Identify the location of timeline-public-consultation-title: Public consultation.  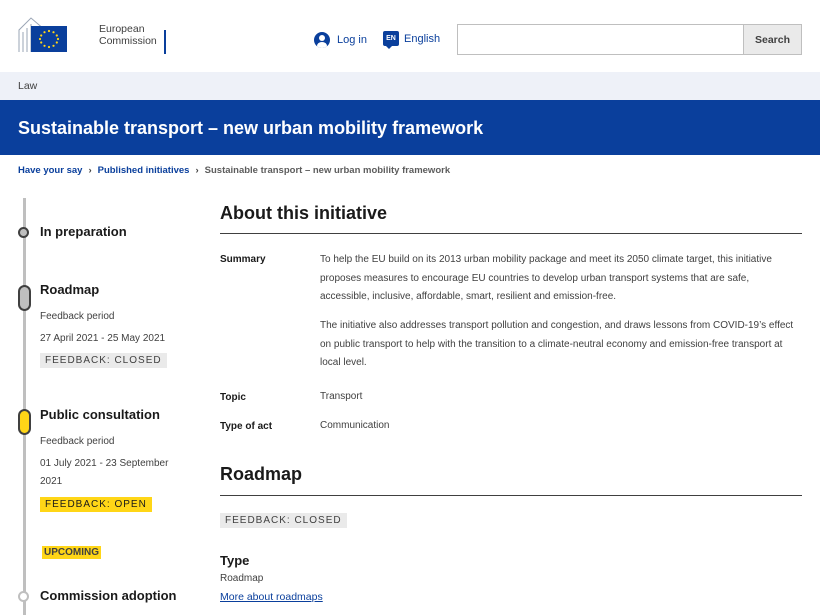
(100, 414).